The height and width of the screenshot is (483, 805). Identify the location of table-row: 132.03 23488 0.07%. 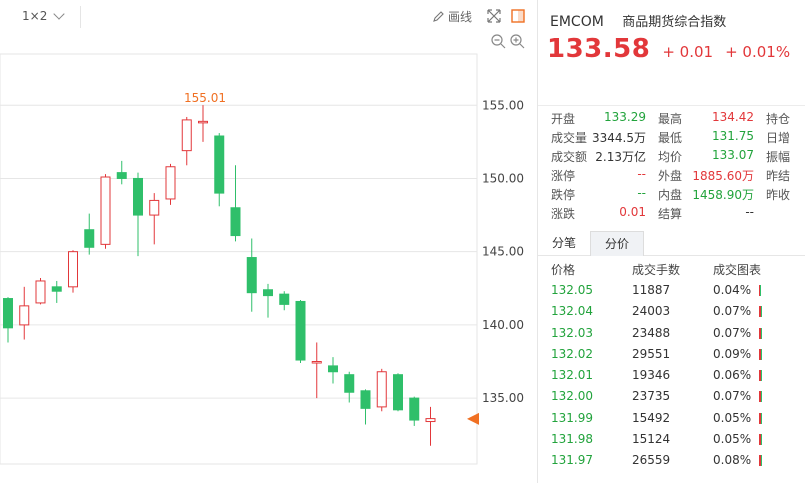
(671, 333).